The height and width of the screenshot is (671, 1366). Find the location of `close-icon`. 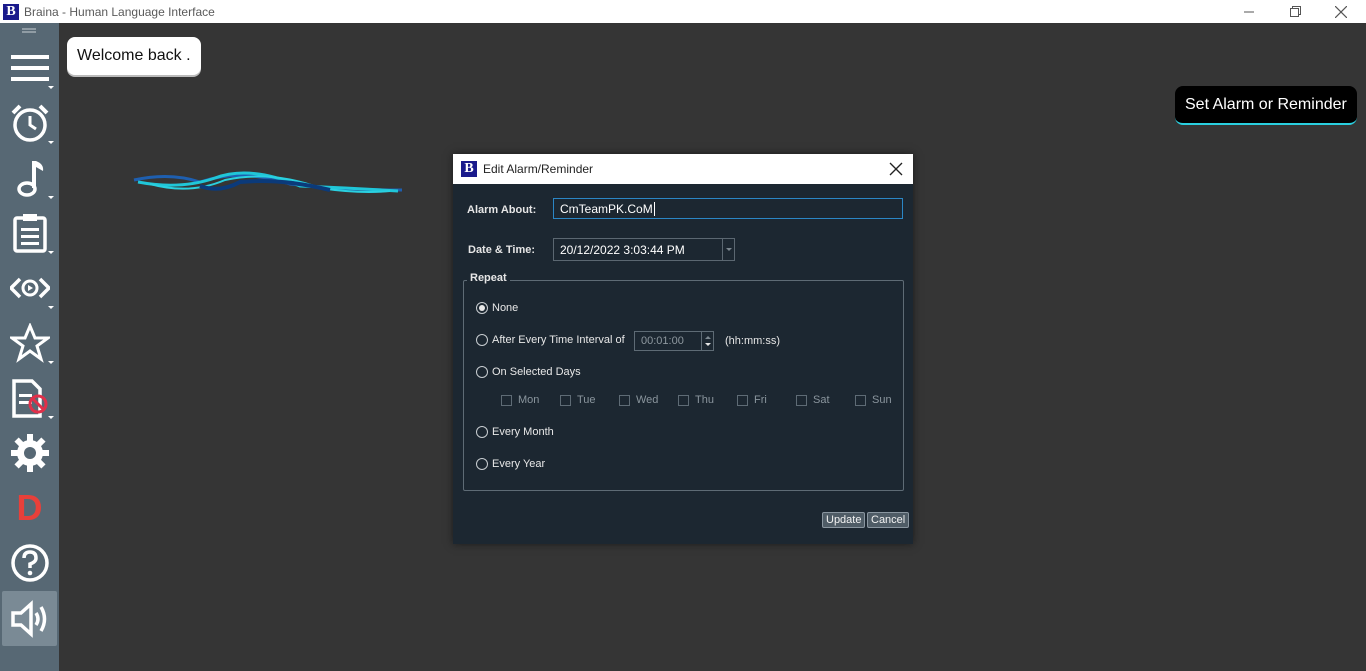

close-icon is located at coordinates (1341, 11).